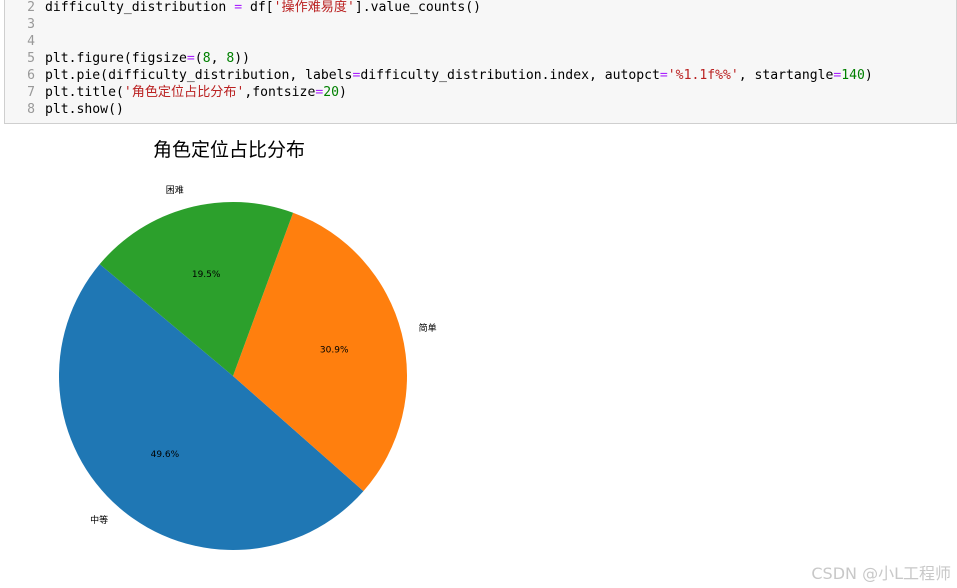  Describe the element at coordinates (206, 275) in the screenshot. I see `slice-percent-label: 19.5%` at that location.